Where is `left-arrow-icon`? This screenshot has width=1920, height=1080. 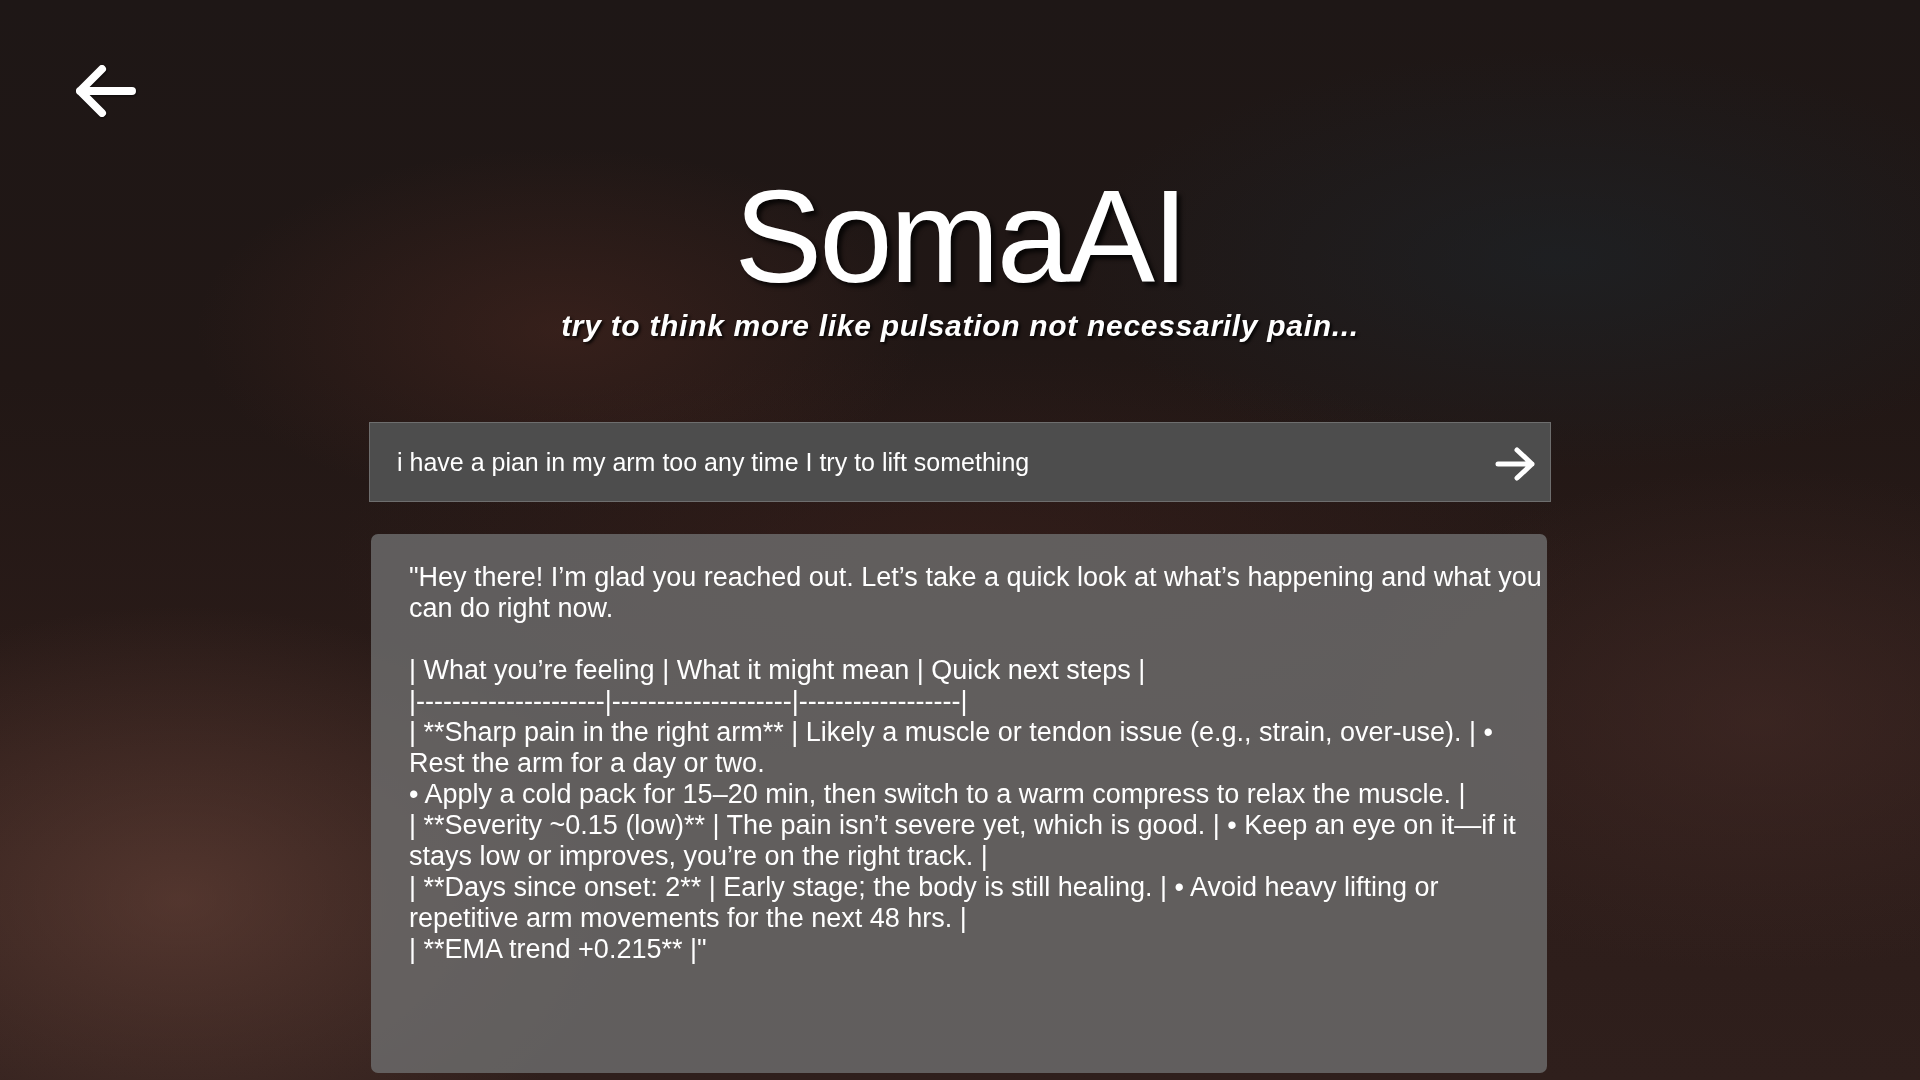 left-arrow-icon is located at coordinates (106, 91).